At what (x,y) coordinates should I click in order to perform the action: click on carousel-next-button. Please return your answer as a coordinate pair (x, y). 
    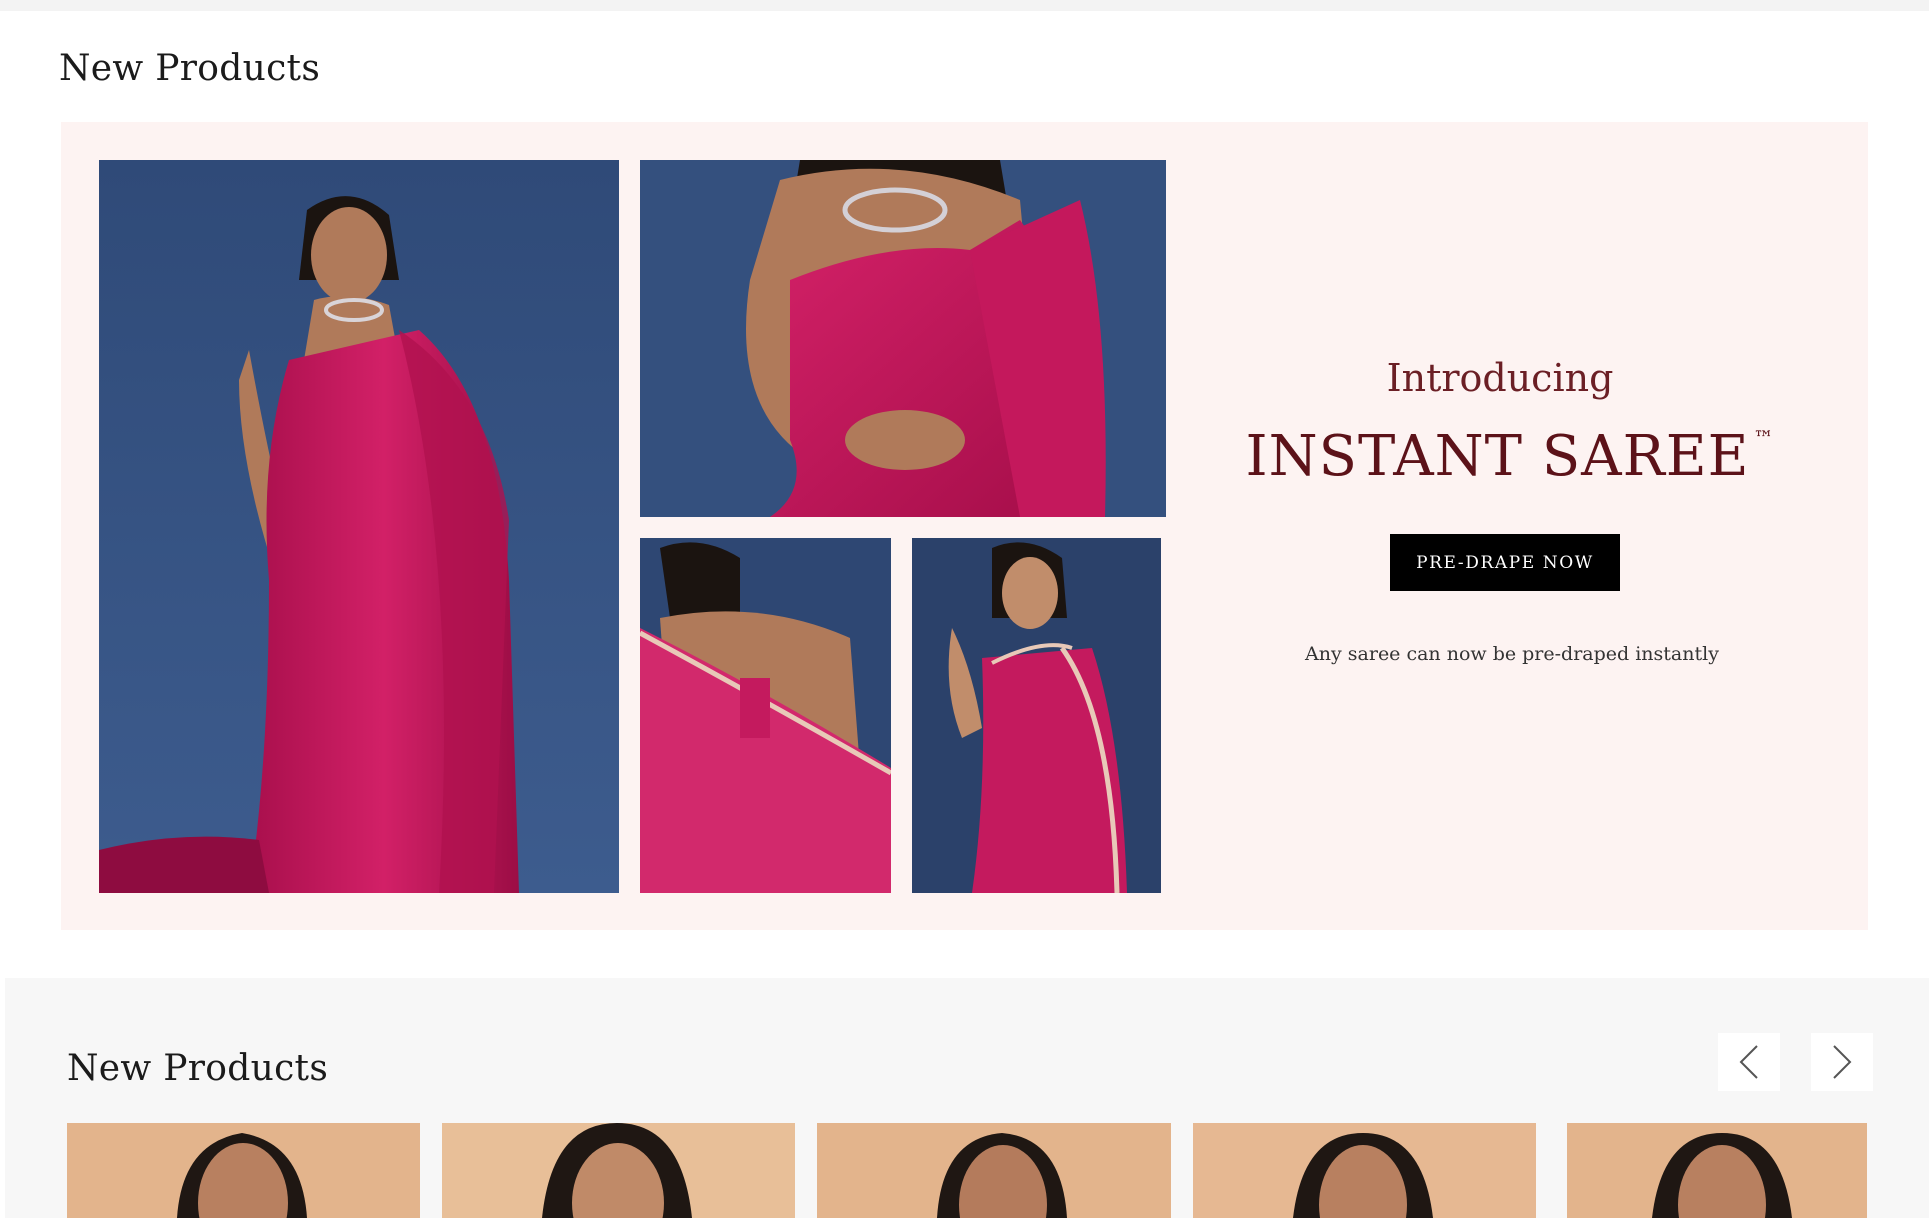
    Looking at the image, I should click on (1842, 1062).